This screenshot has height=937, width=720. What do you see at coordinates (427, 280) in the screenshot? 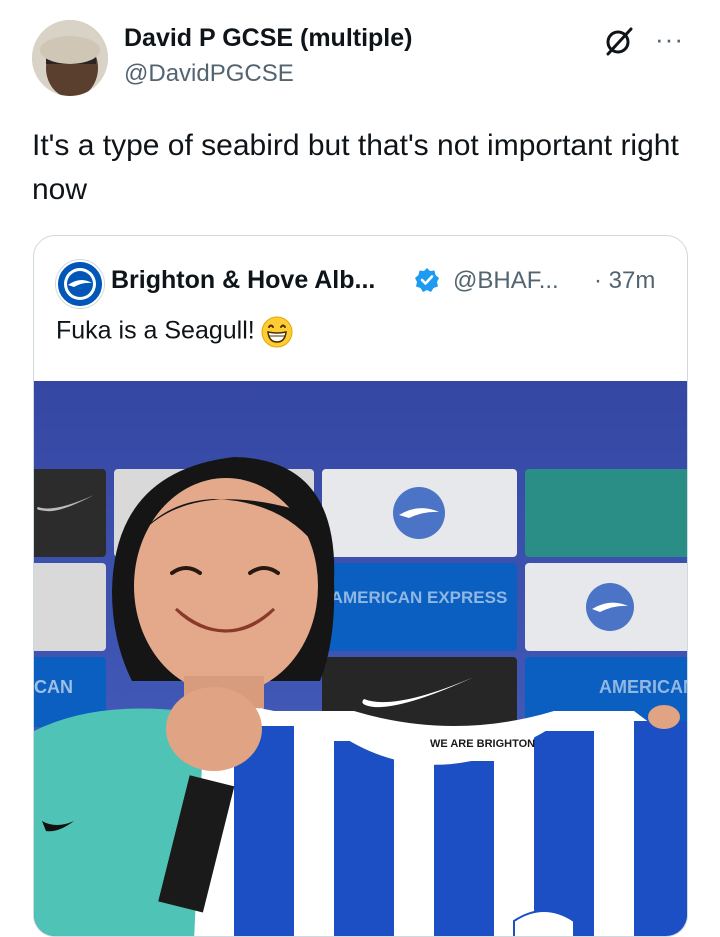
I see `verified-badge-icon` at bounding box center [427, 280].